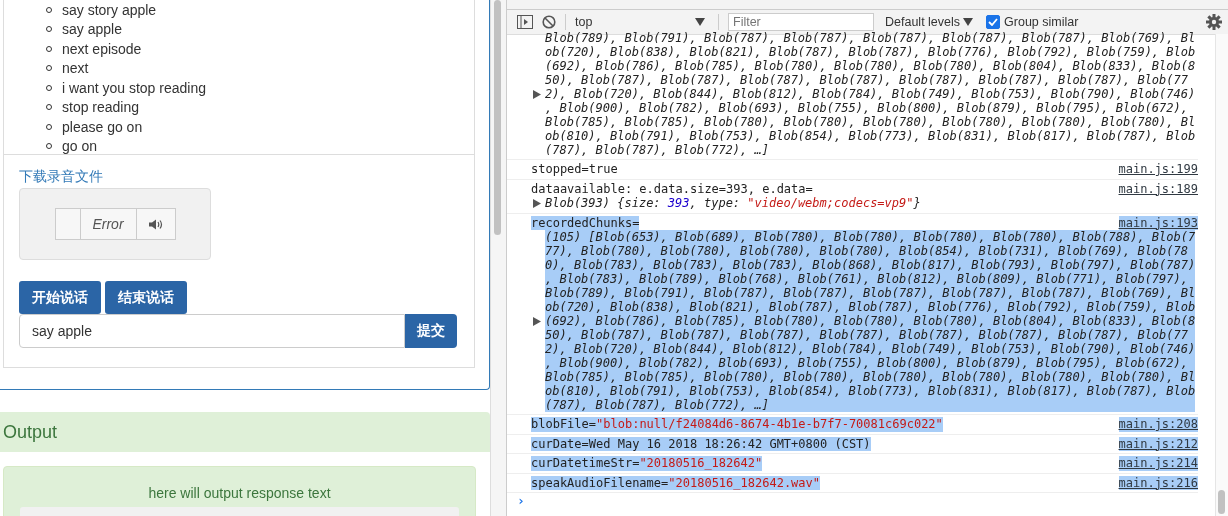  I want to click on source-link: main.js:193, so click(1158, 222).